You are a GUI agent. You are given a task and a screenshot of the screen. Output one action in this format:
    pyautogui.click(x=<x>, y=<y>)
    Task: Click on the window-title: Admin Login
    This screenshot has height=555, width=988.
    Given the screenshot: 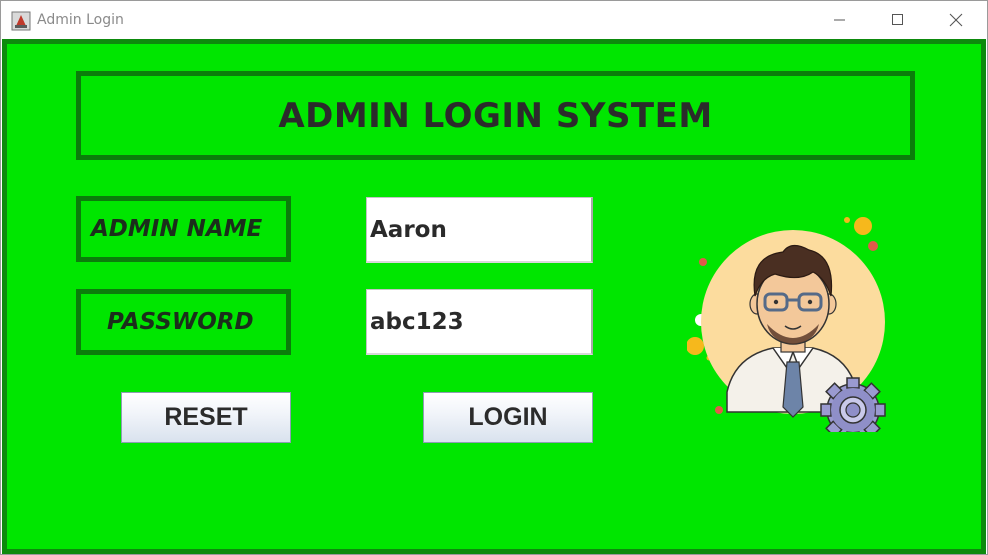 What is the action you would take?
    pyautogui.click(x=80, y=20)
    